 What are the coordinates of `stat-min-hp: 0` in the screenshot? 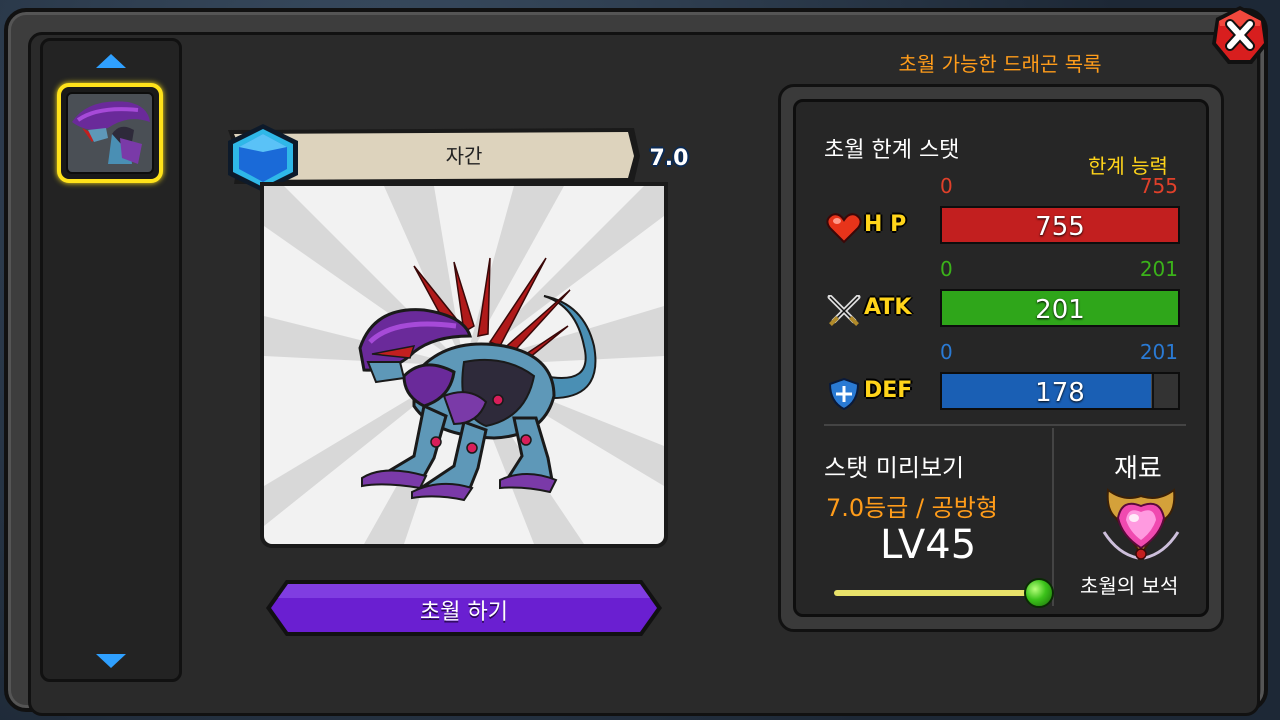 It's located at (946, 186).